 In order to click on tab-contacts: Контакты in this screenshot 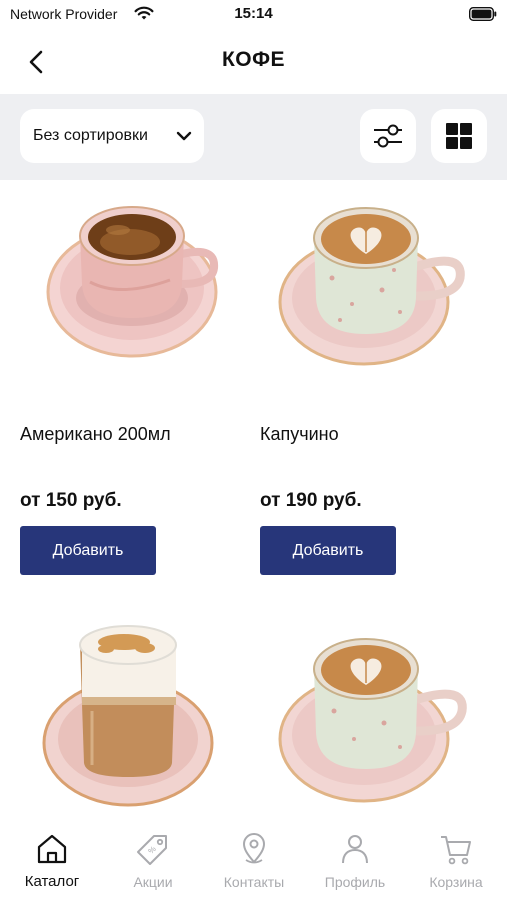, I will do `click(254, 859)`.